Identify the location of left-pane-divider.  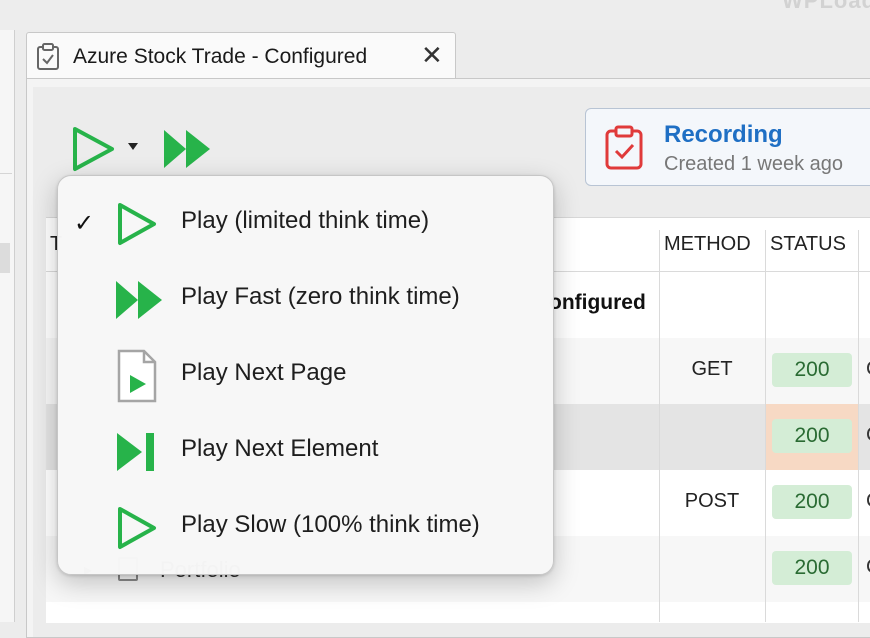
(6, 173).